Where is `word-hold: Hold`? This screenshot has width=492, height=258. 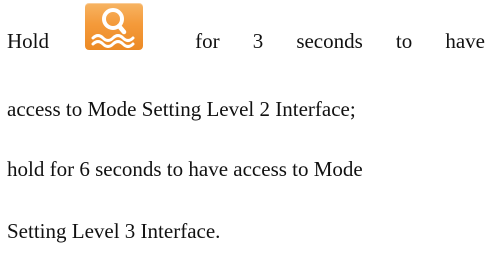 word-hold: Hold is located at coordinates (28, 41).